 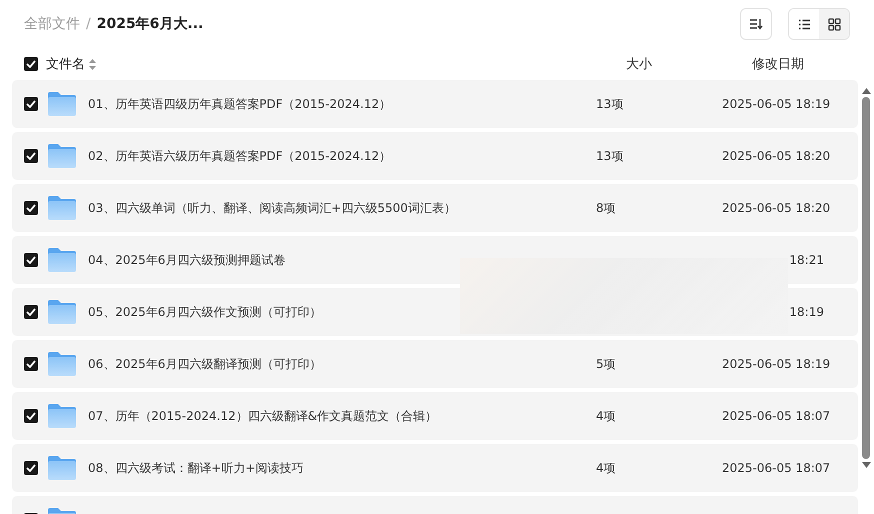 I want to click on modified-date: 18:21, so click(x=806, y=260).